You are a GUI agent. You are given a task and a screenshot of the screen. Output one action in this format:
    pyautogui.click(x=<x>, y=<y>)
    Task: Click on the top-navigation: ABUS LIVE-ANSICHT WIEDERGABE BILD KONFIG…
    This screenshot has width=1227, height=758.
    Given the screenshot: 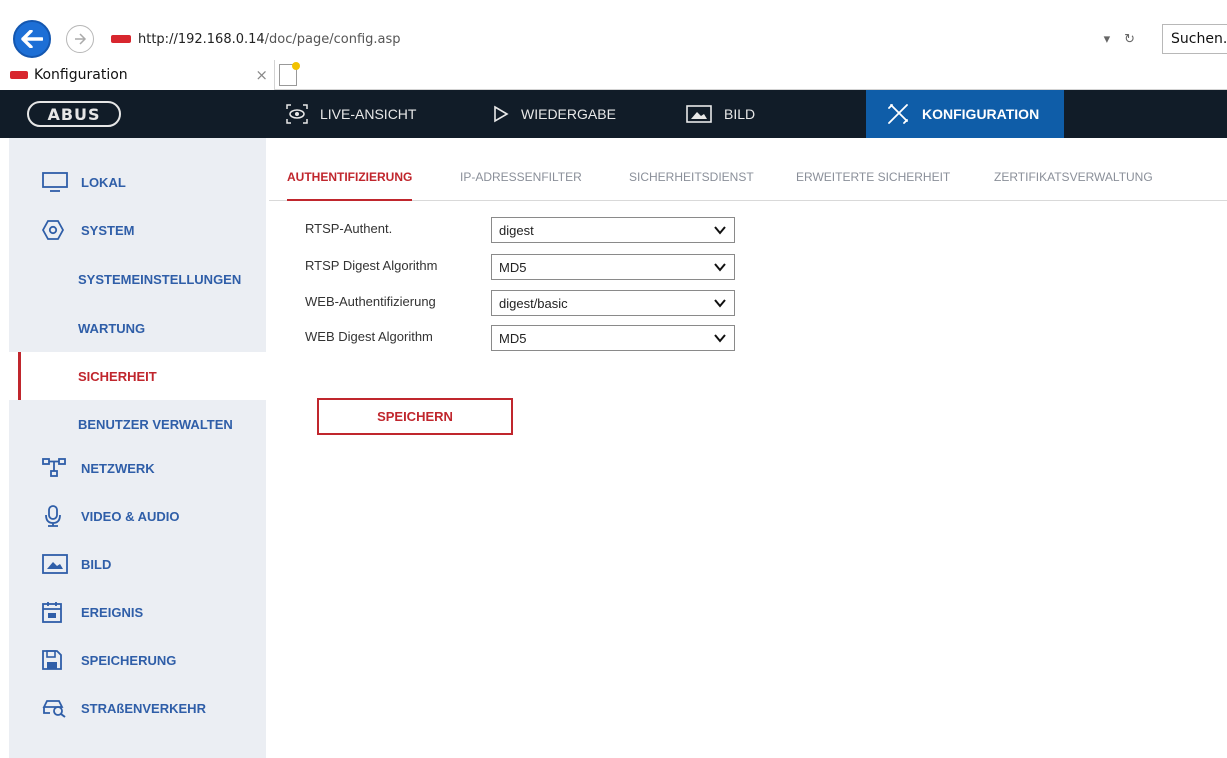 What is the action you would take?
    pyautogui.click(x=613, y=114)
    